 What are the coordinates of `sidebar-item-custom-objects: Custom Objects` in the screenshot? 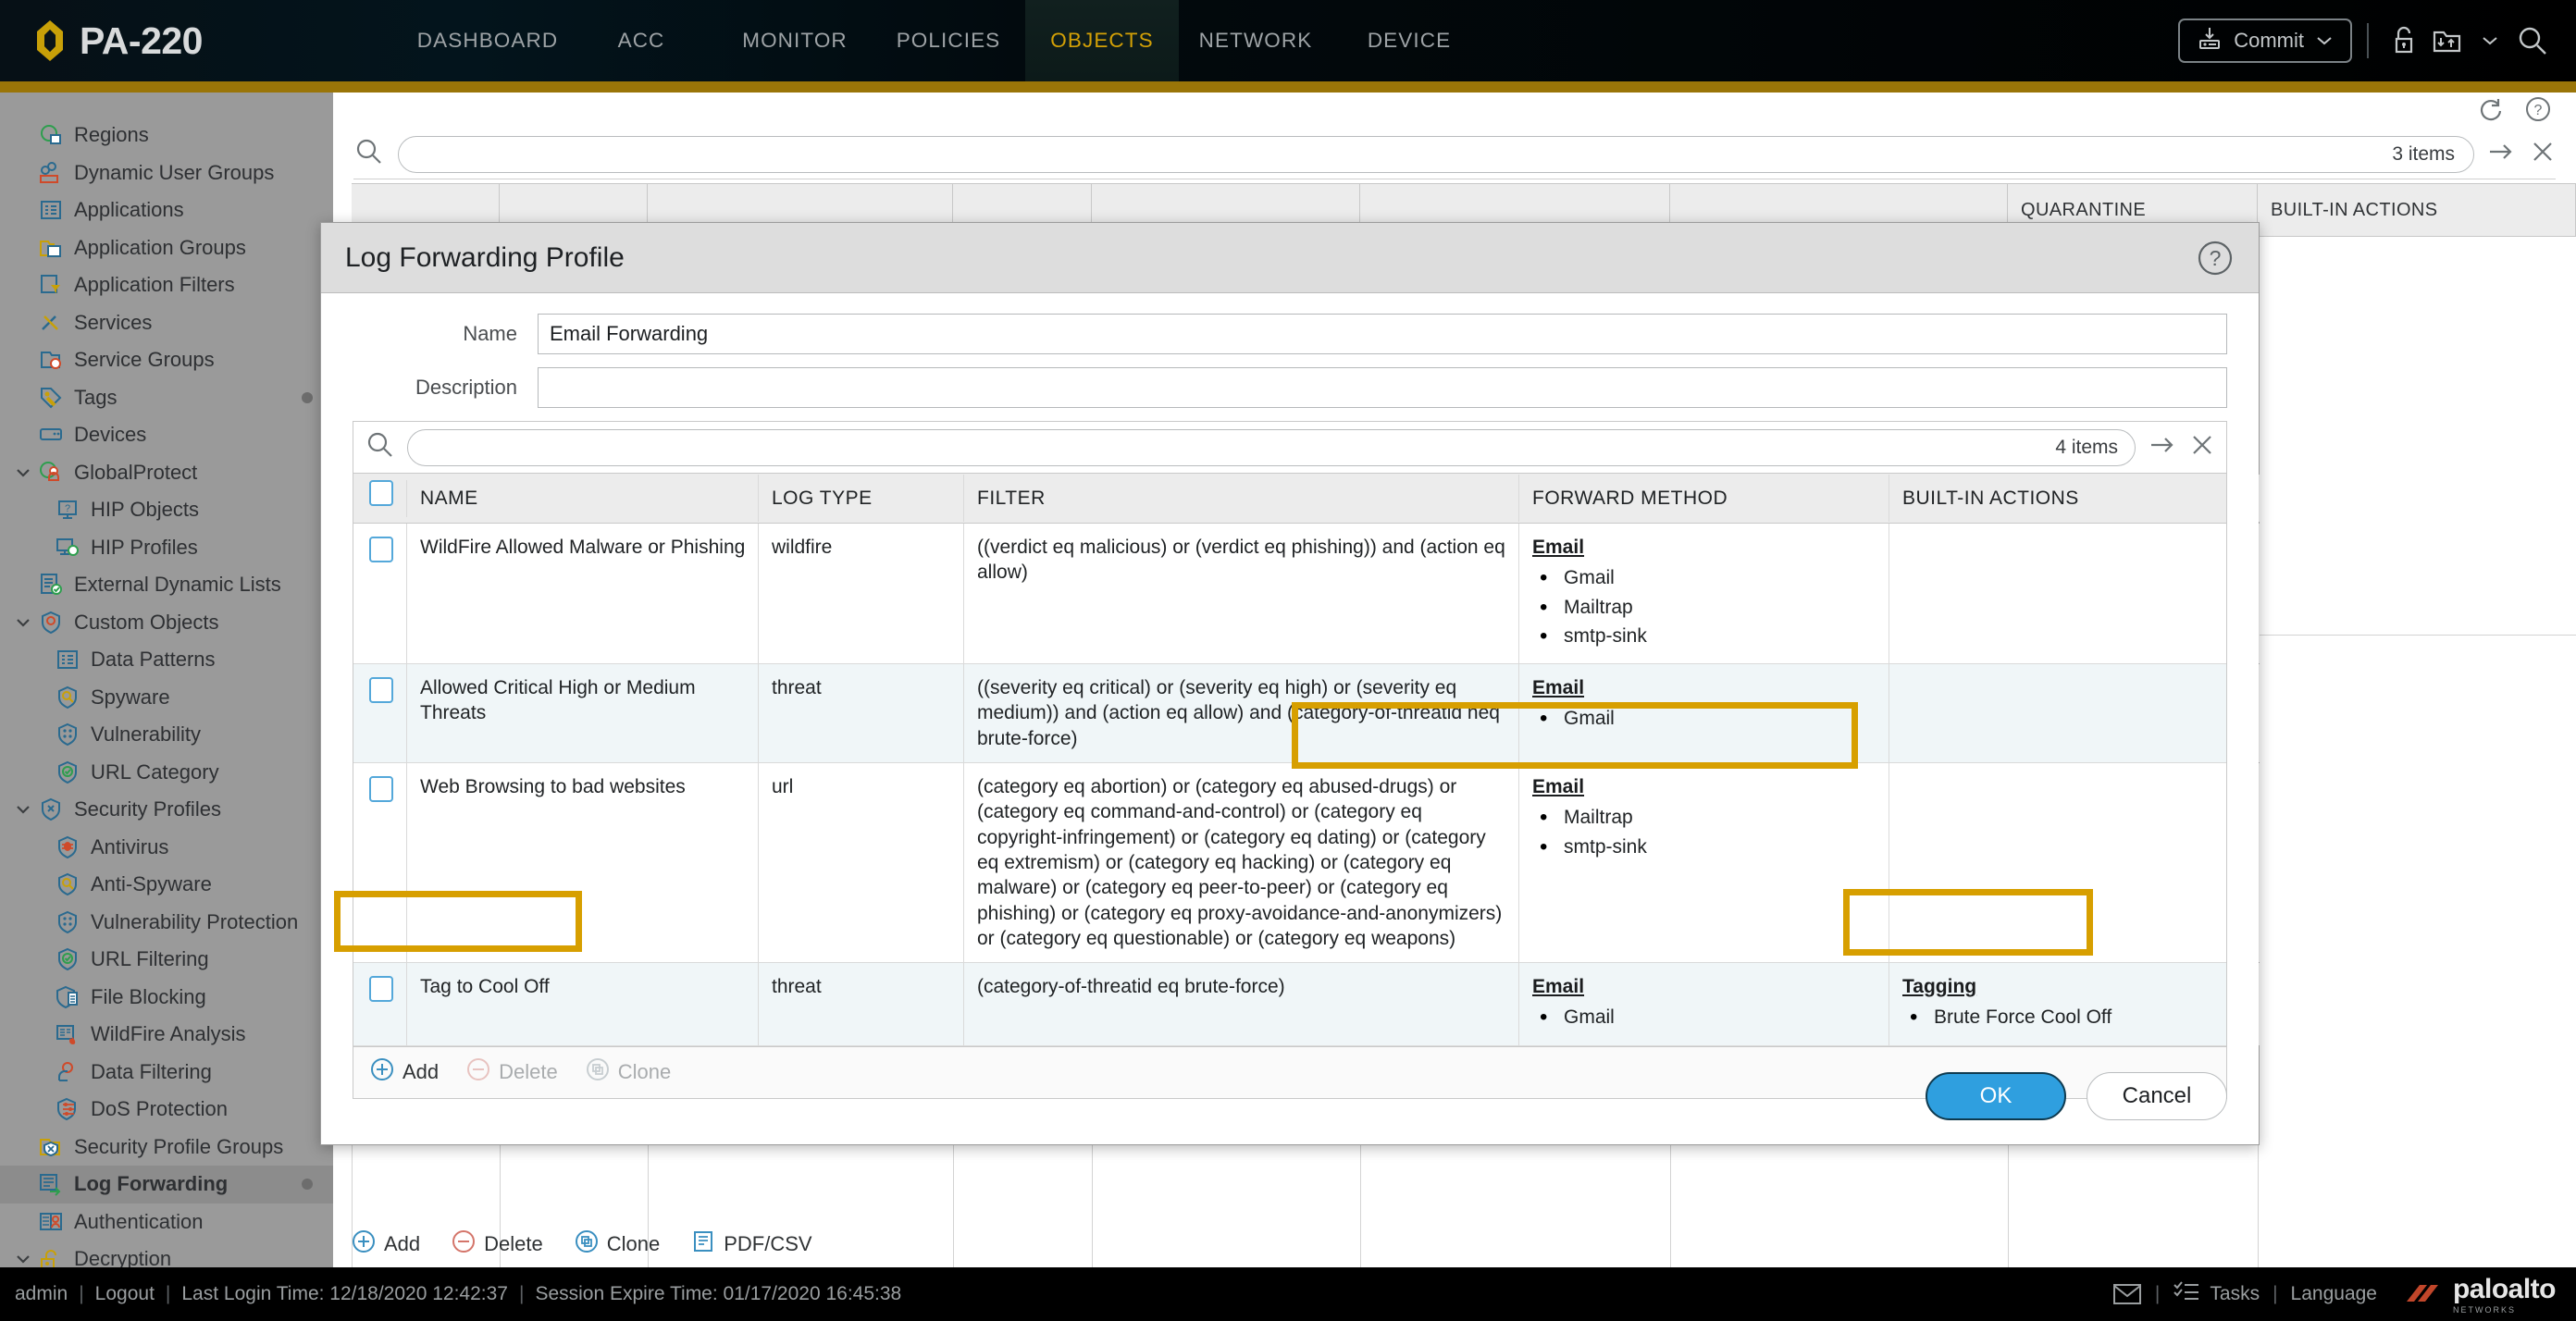 It's located at (166, 623).